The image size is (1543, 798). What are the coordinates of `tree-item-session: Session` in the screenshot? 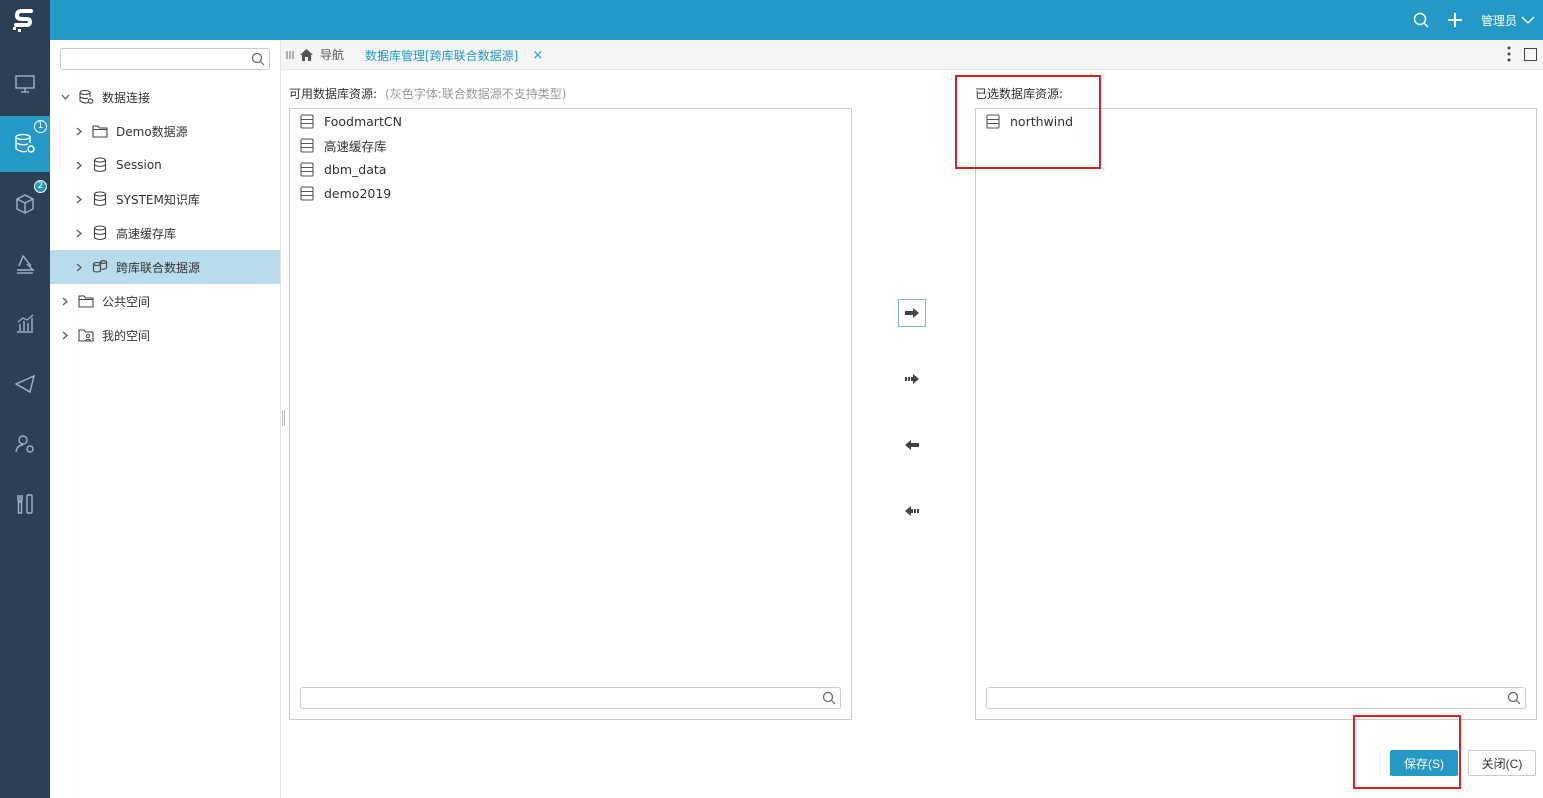 It's located at (165, 165).